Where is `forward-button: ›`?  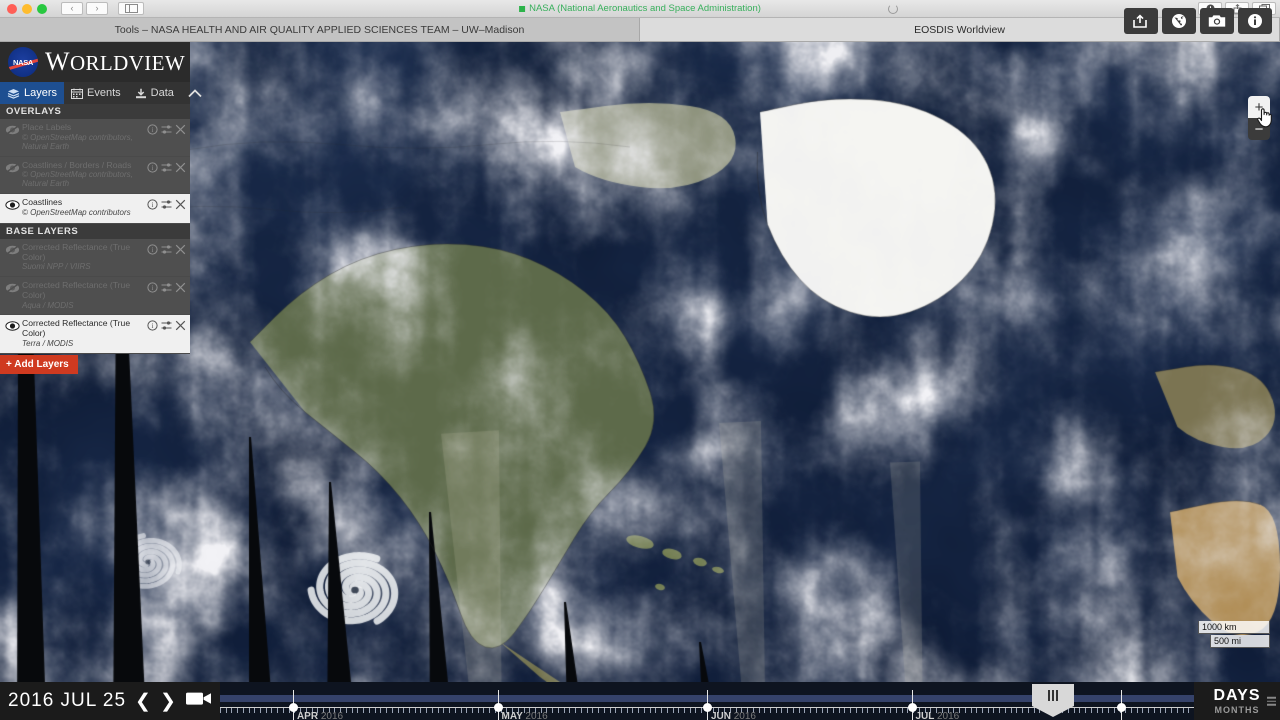 forward-button: › is located at coordinates (97, 8).